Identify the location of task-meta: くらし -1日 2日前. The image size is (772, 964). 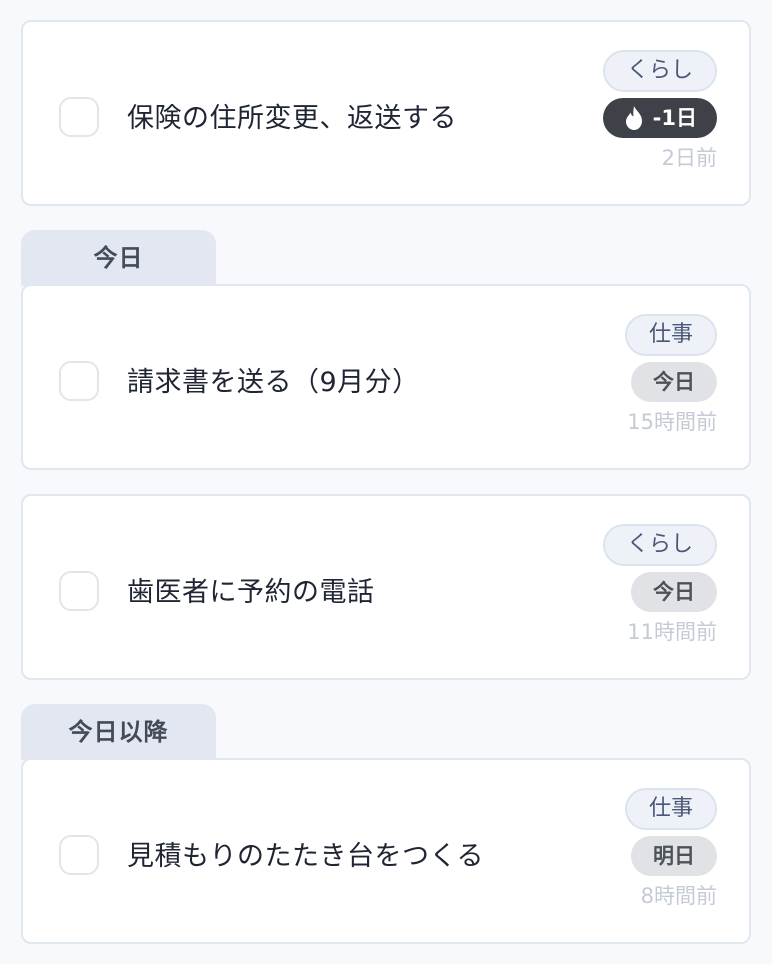
(659, 111).